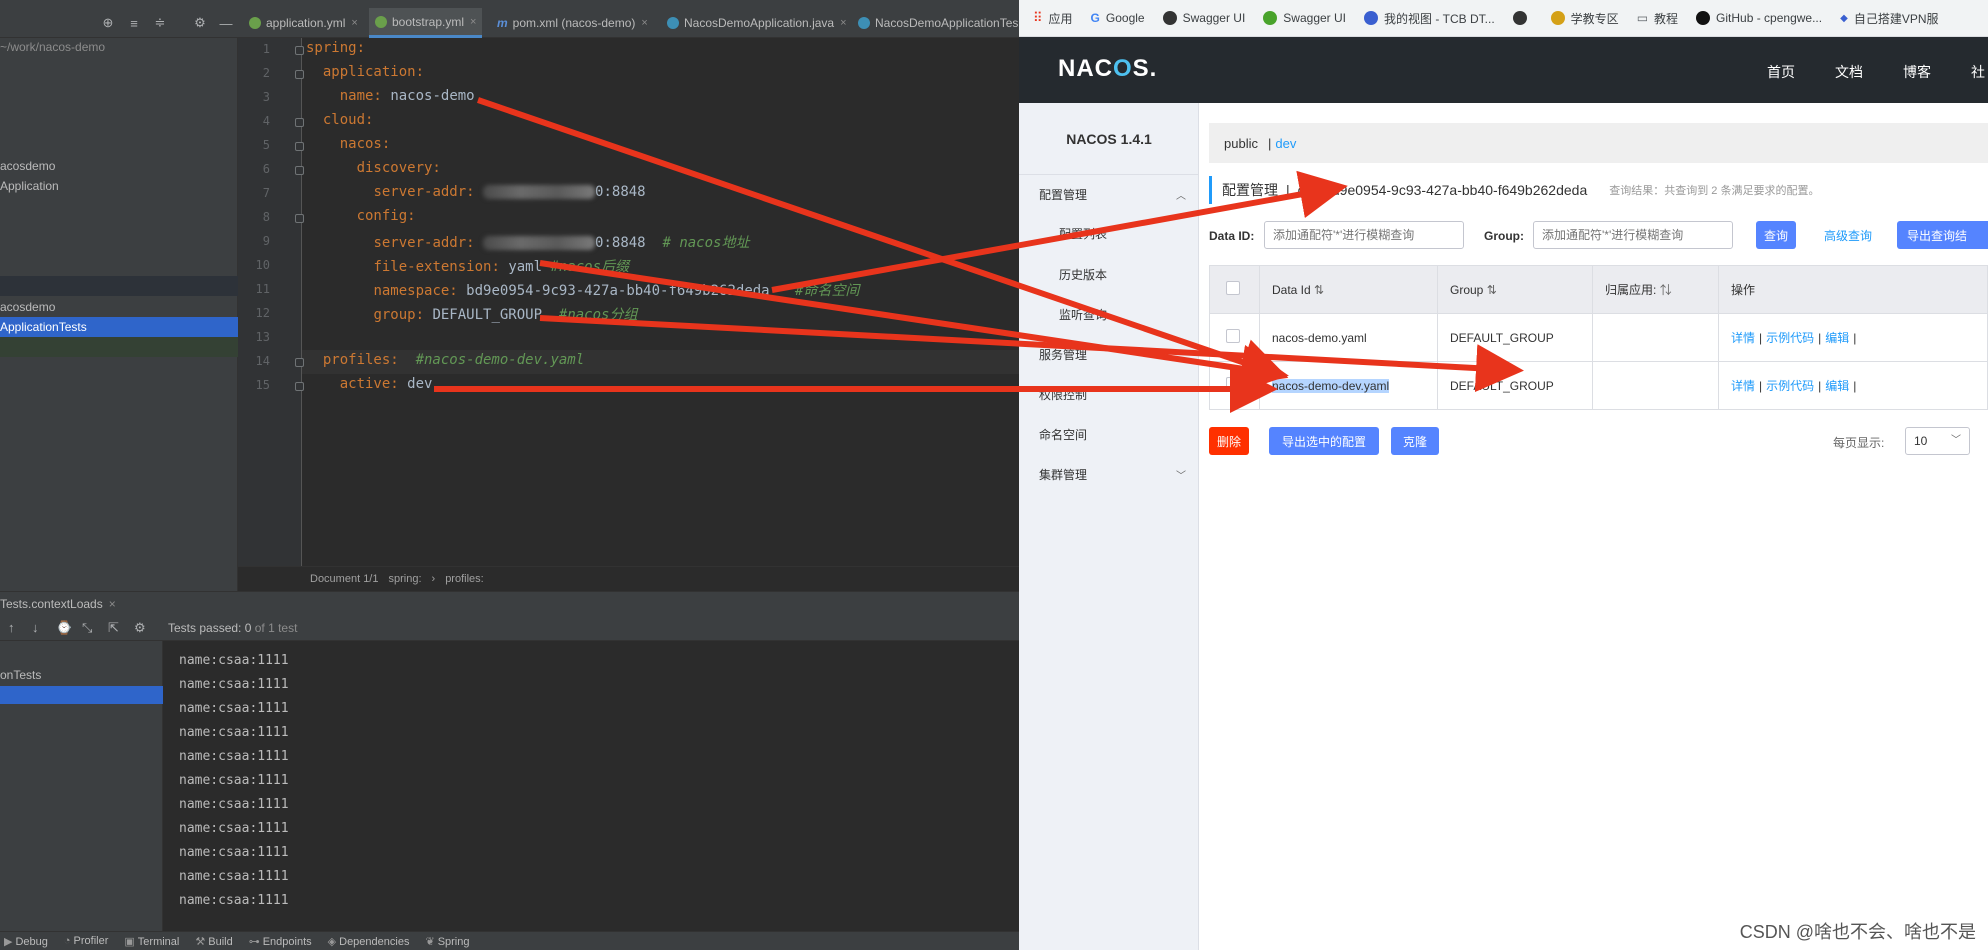 The width and height of the screenshot is (1988, 950). What do you see at coordinates (1053, 18) in the screenshot?
I see `bookmark-apps: ⠿ 应用` at bounding box center [1053, 18].